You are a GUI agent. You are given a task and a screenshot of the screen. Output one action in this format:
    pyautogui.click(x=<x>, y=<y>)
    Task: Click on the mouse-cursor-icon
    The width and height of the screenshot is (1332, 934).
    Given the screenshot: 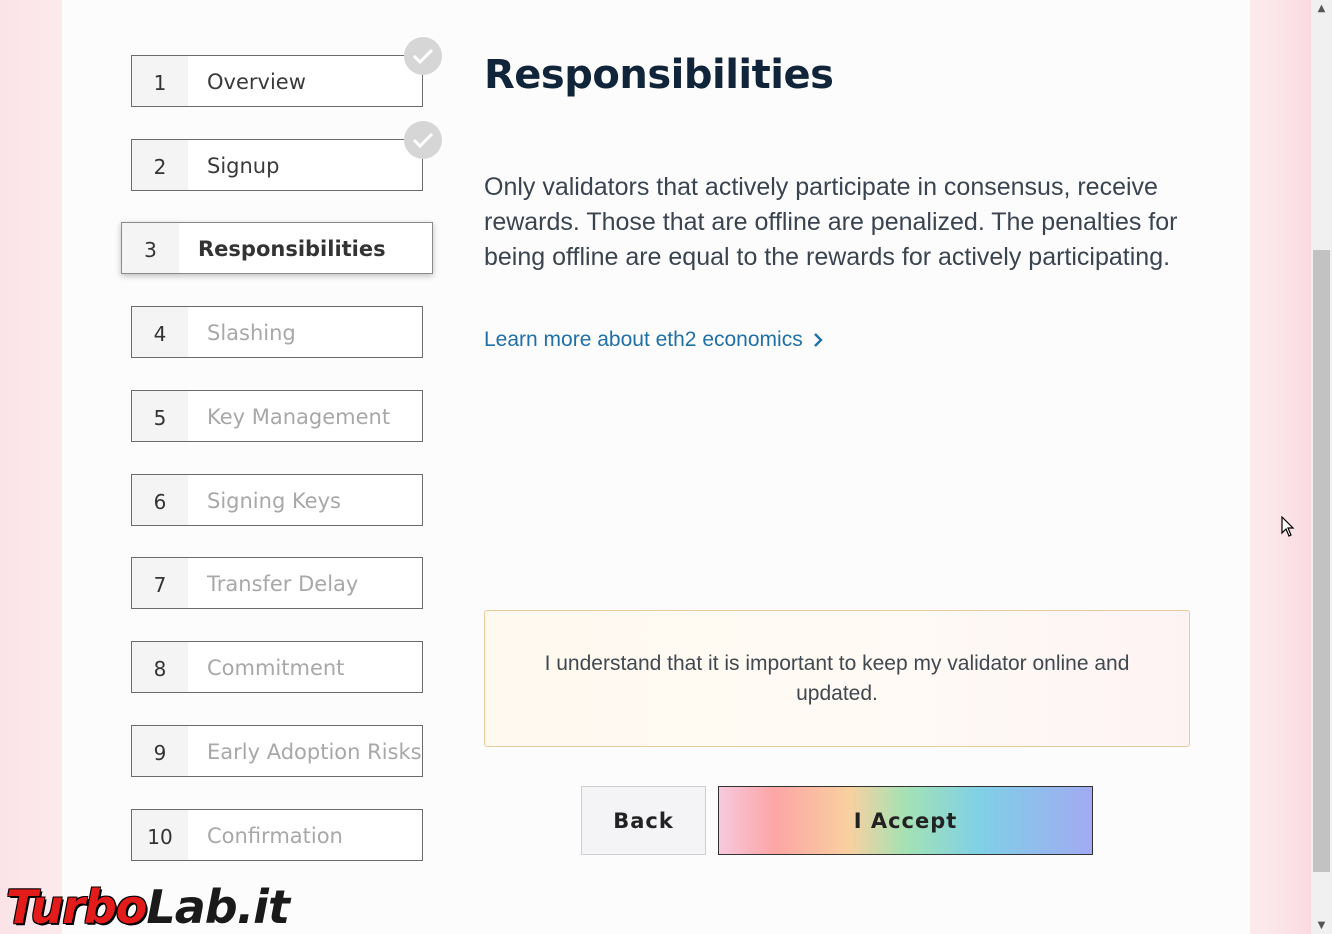 What is the action you would take?
    pyautogui.click(x=1288, y=526)
    